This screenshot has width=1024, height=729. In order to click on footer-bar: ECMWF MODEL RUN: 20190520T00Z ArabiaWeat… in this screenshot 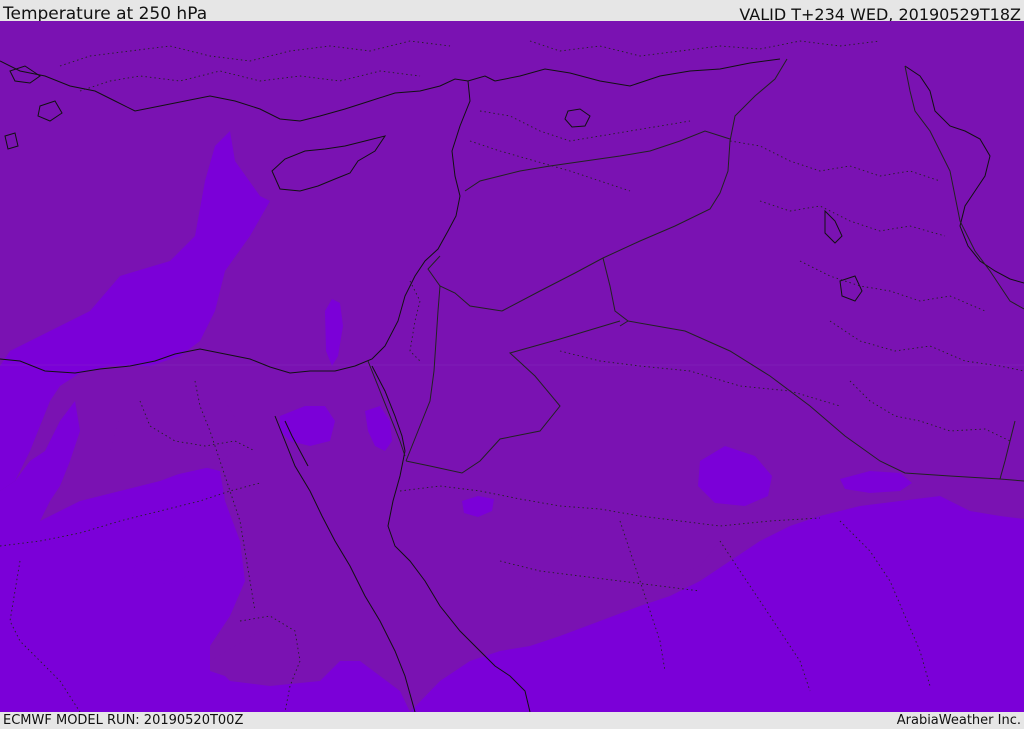, I will do `click(512, 720)`.